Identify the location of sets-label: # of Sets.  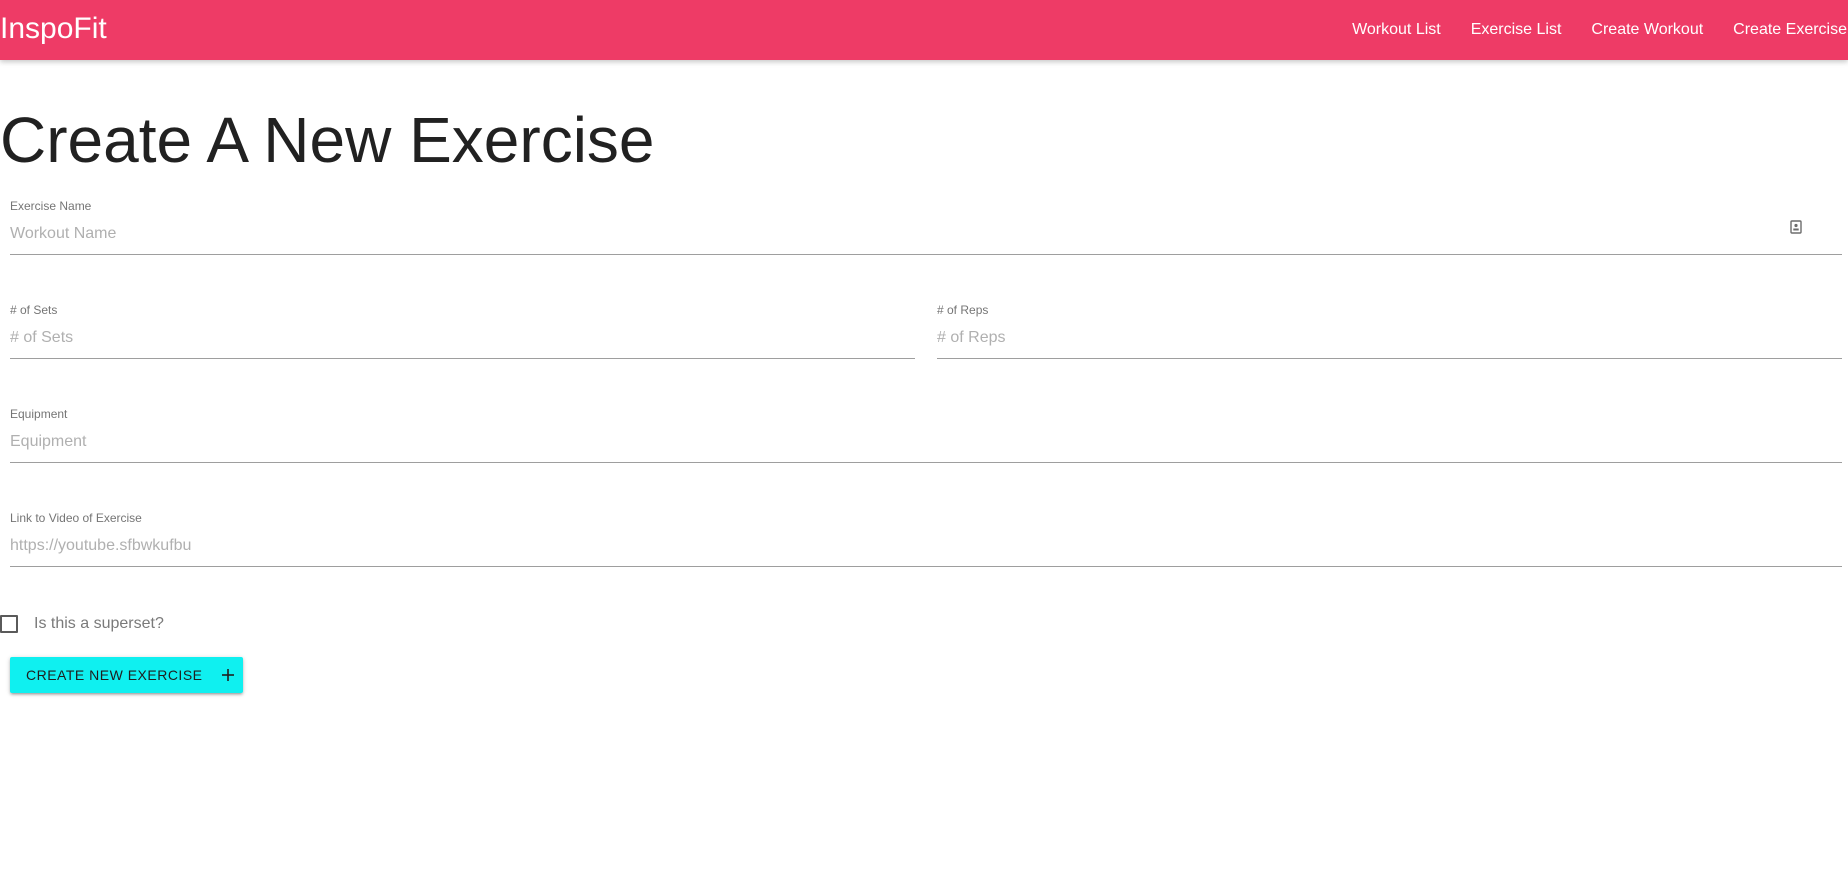
(34, 310).